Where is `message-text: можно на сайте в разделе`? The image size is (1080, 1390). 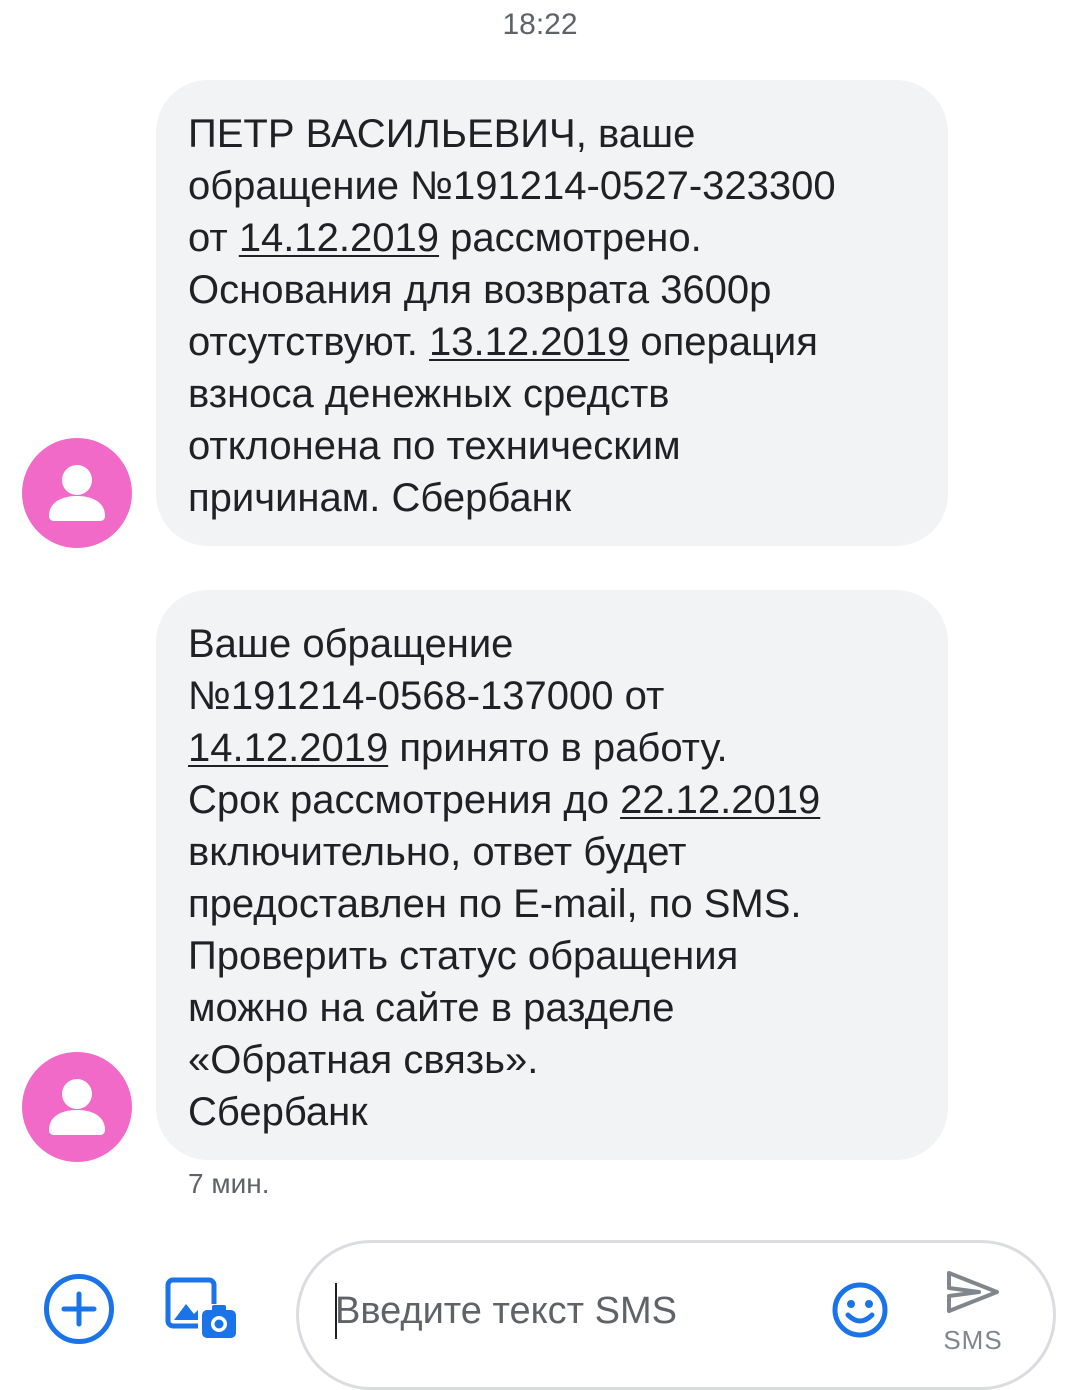
message-text: можно на сайте в разделе is located at coordinates (431, 1008).